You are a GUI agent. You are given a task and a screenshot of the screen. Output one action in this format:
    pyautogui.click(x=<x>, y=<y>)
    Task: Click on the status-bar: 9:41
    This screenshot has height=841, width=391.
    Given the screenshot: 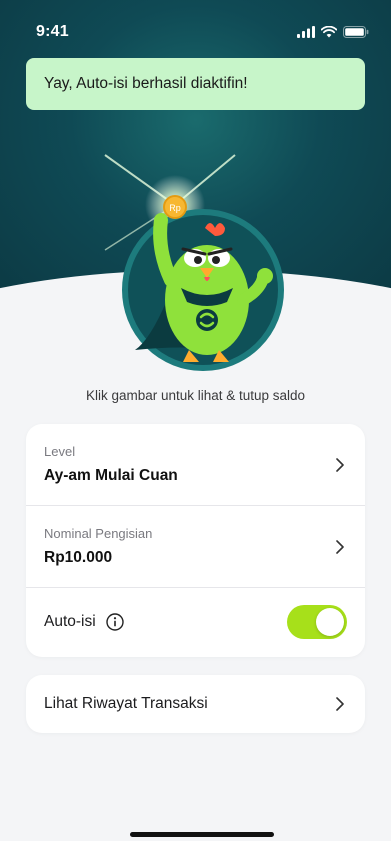 What is the action you would take?
    pyautogui.click(x=195, y=32)
    